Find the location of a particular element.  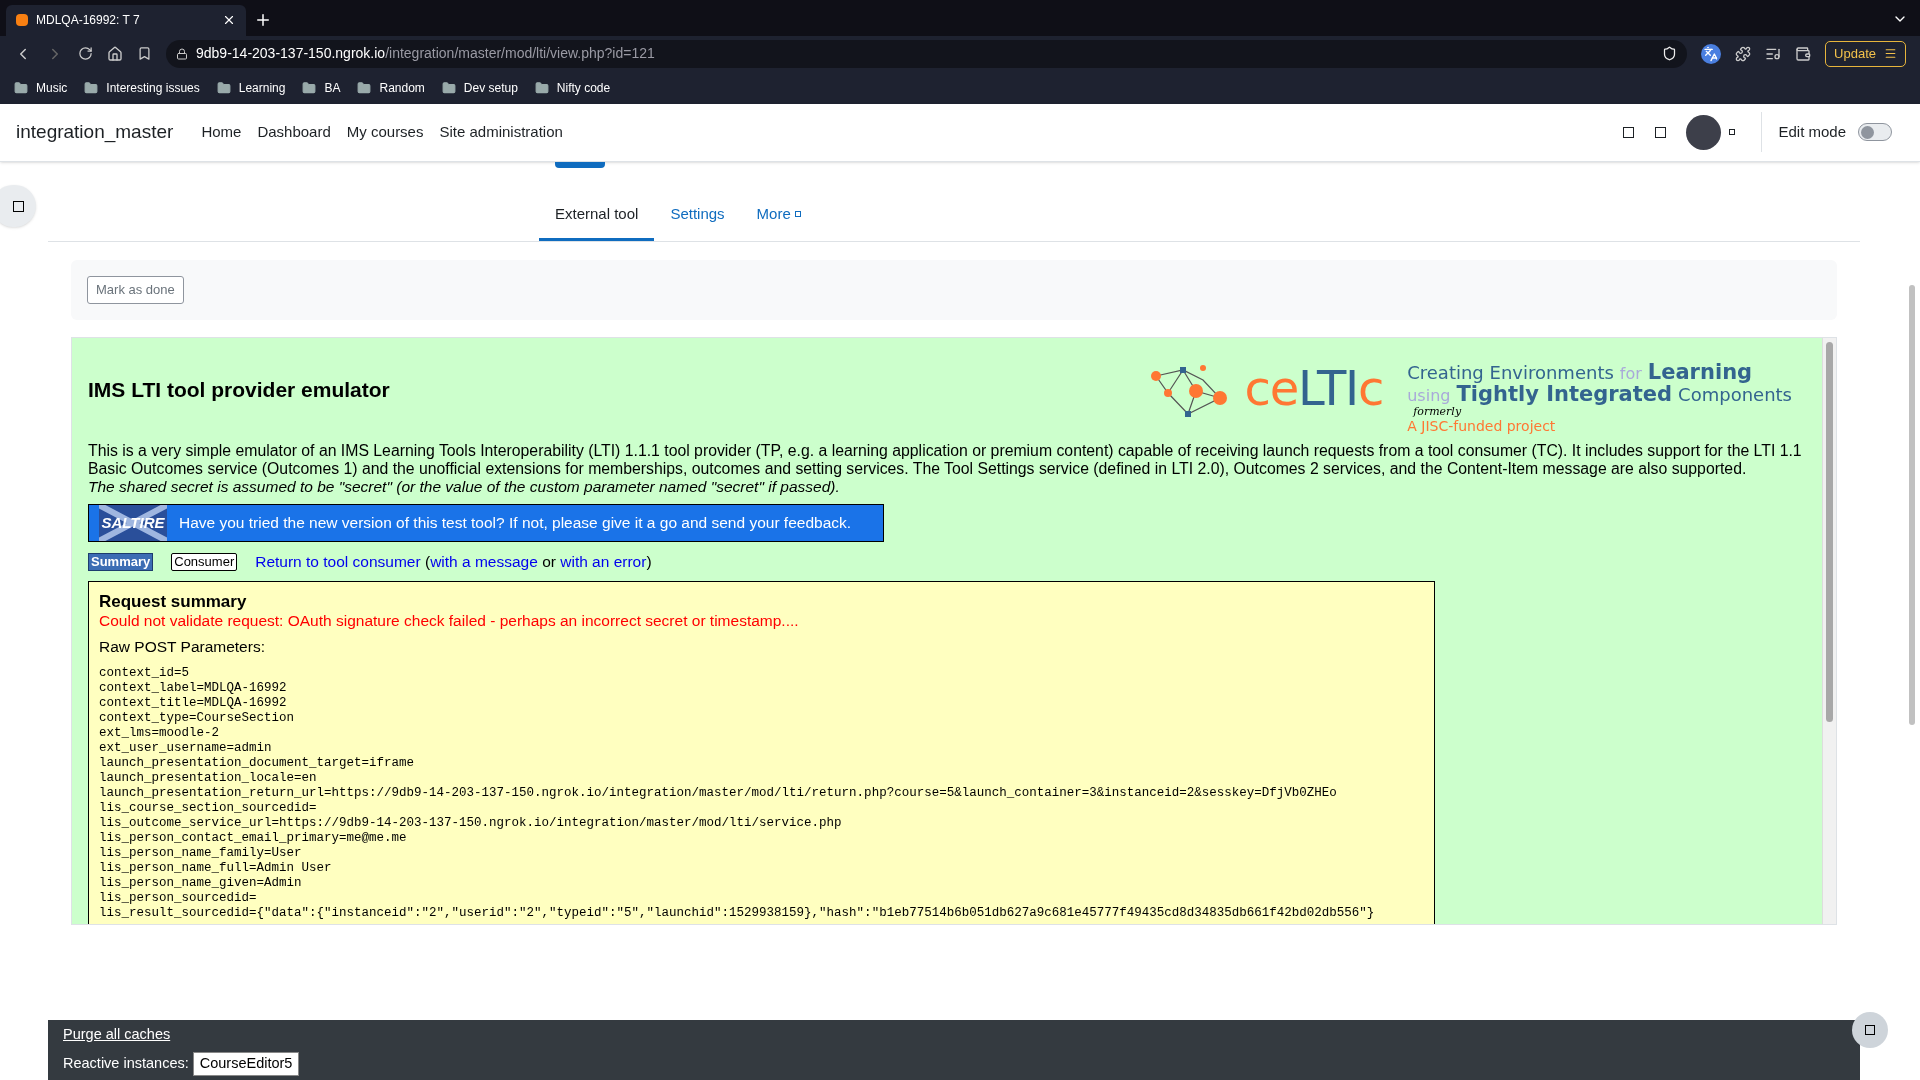

page-scrollbar is located at coordinates (1912, 505).